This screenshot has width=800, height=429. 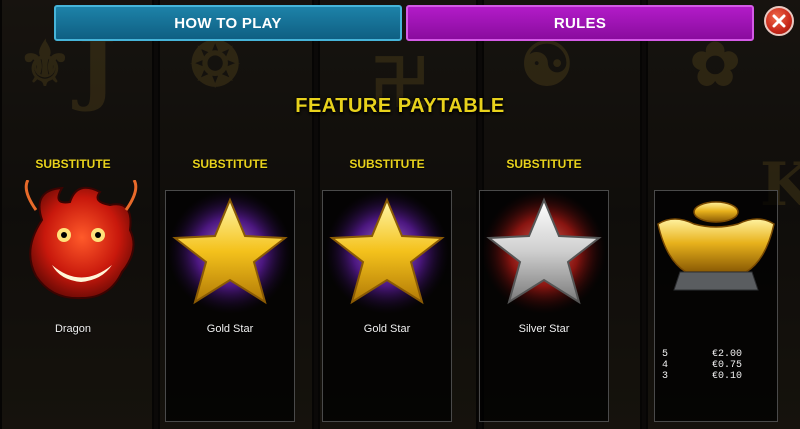 I want to click on payout-amount: €2.00, so click(x=726, y=354).